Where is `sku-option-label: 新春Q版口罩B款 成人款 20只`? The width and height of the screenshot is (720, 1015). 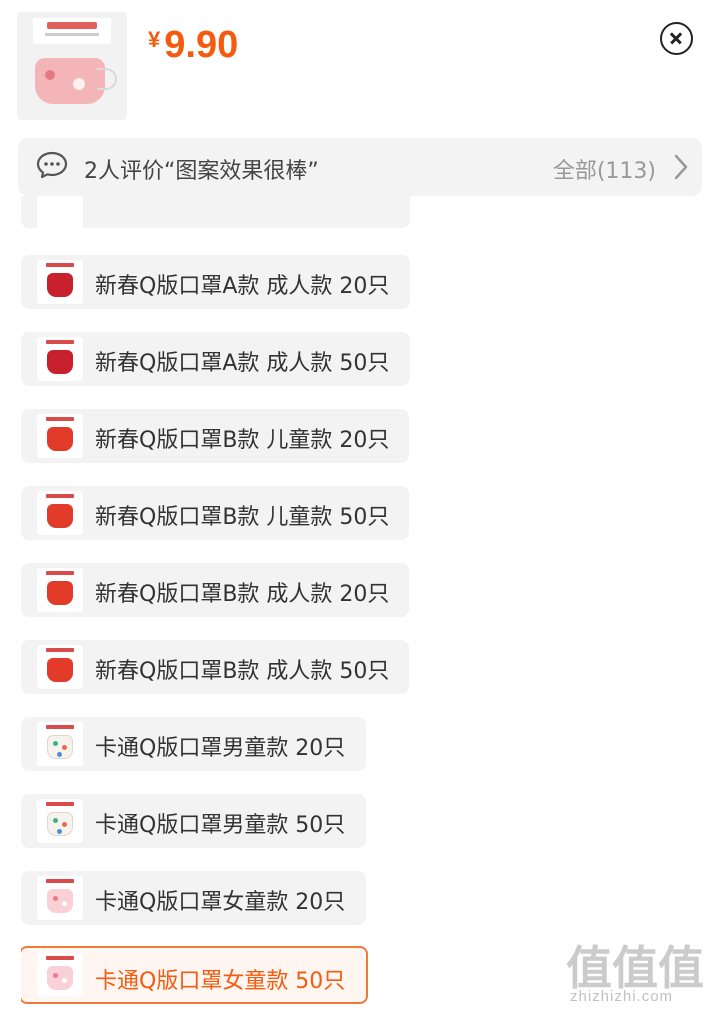
sku-option-label: 新春Q版口罩B款 成人款 20只 is located at coordinates (242, 594).